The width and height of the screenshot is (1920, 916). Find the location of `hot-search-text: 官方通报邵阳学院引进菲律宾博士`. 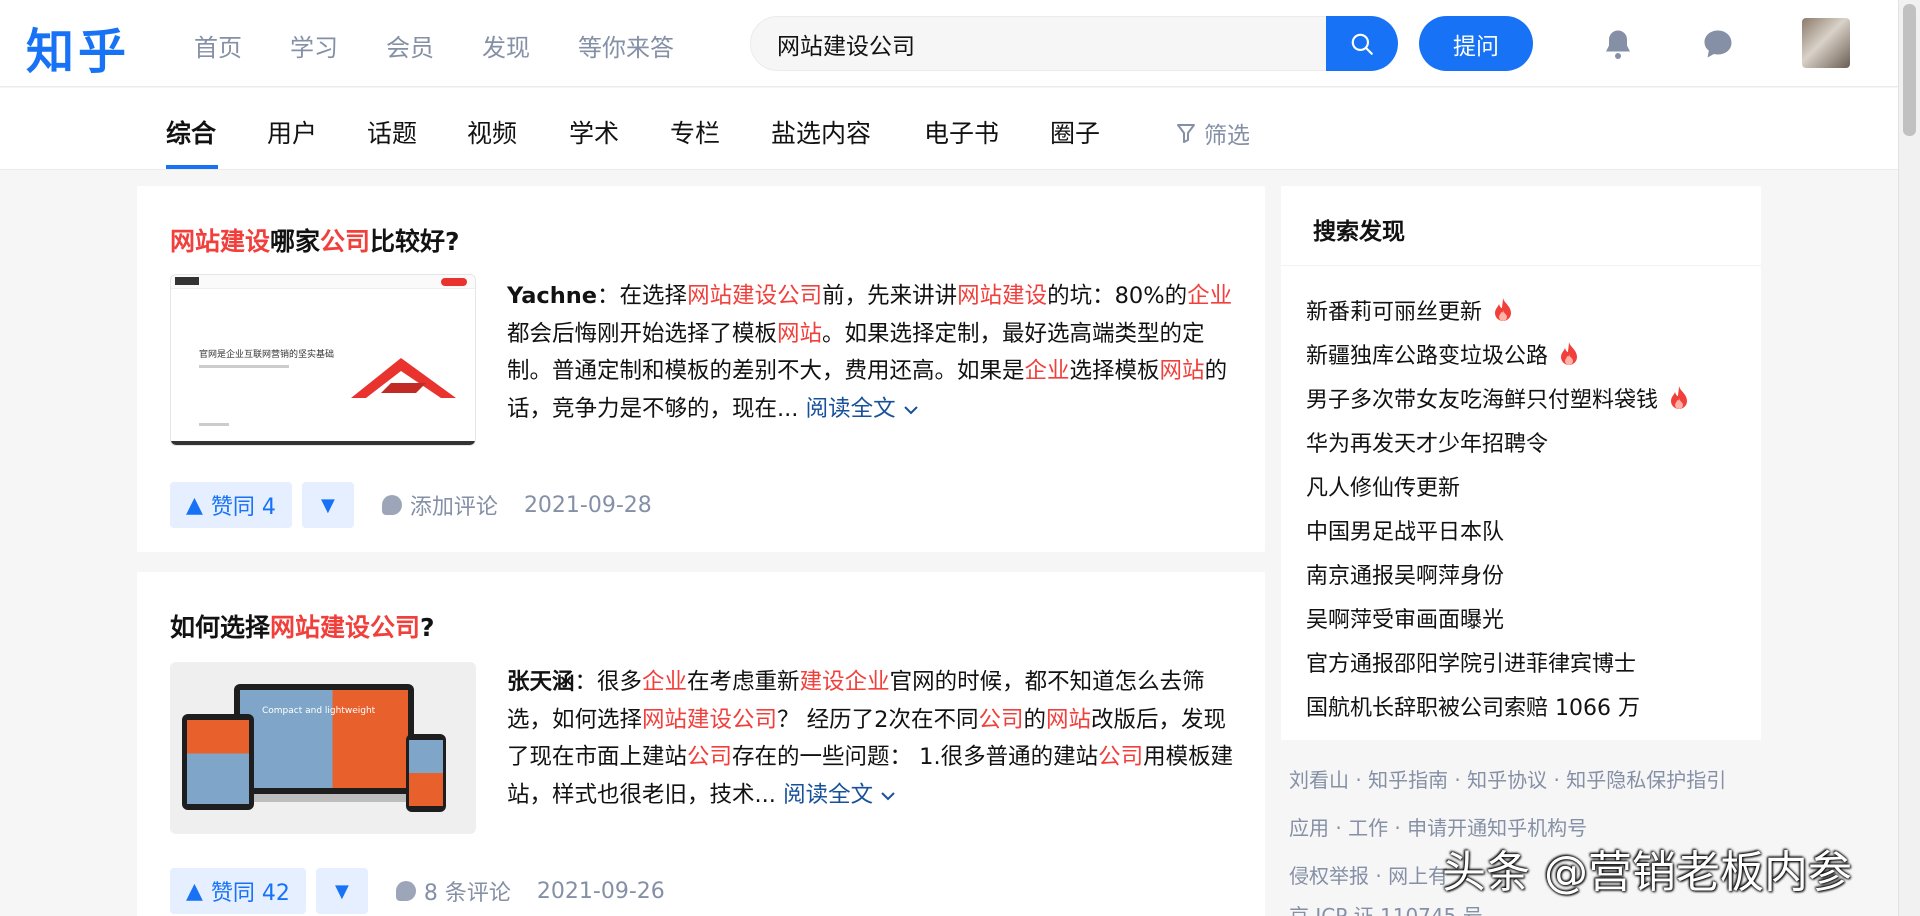

hot-search-text: 官方通报邵阳学院引进菲律宾博士 is located at coordinates (1471, 664).